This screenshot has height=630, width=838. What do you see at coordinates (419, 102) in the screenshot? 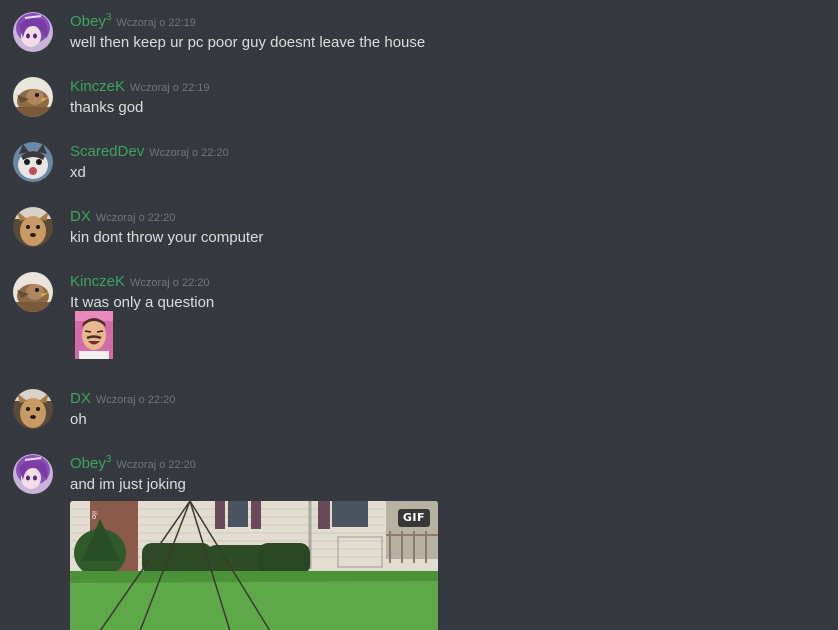
I see `message: KinczeK Wczoraj o 22:19 thanks god` at bounding box center [419, 102].